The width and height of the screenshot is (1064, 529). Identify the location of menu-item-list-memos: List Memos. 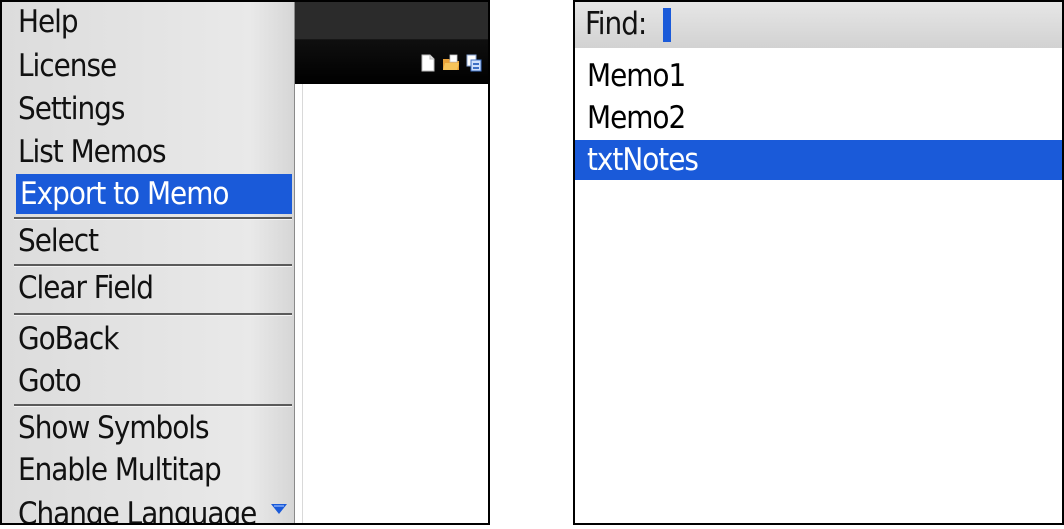
(155, 152).